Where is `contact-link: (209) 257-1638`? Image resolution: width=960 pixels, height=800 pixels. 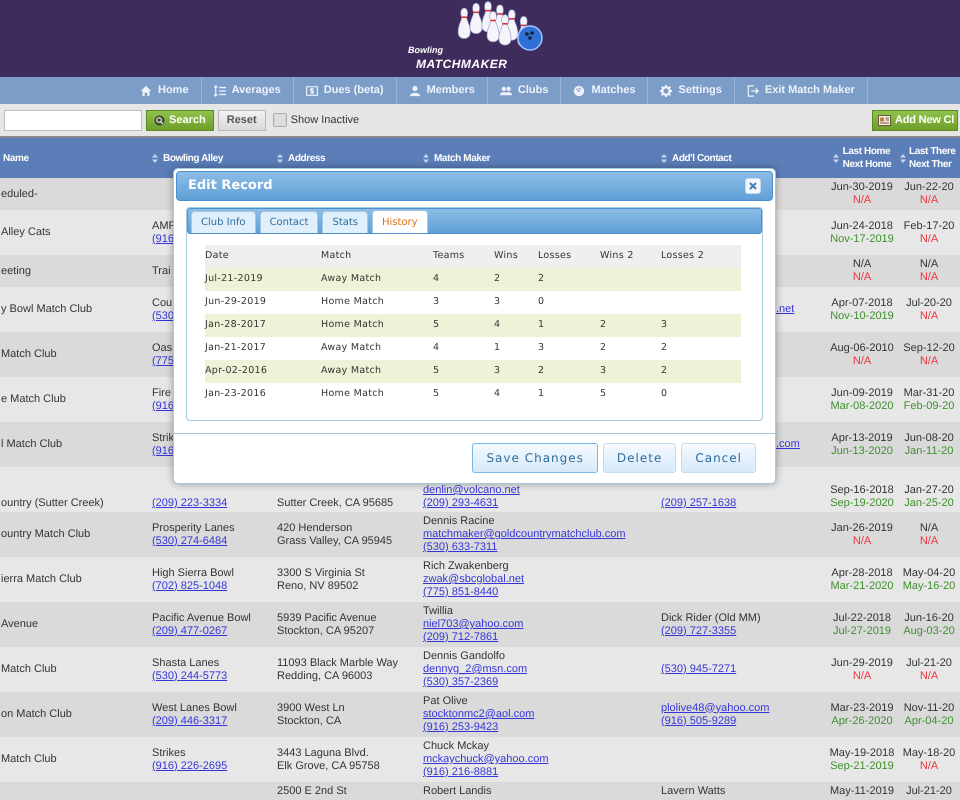
contact-link: (209) 257-1638 is located at coordinates (698, 503).